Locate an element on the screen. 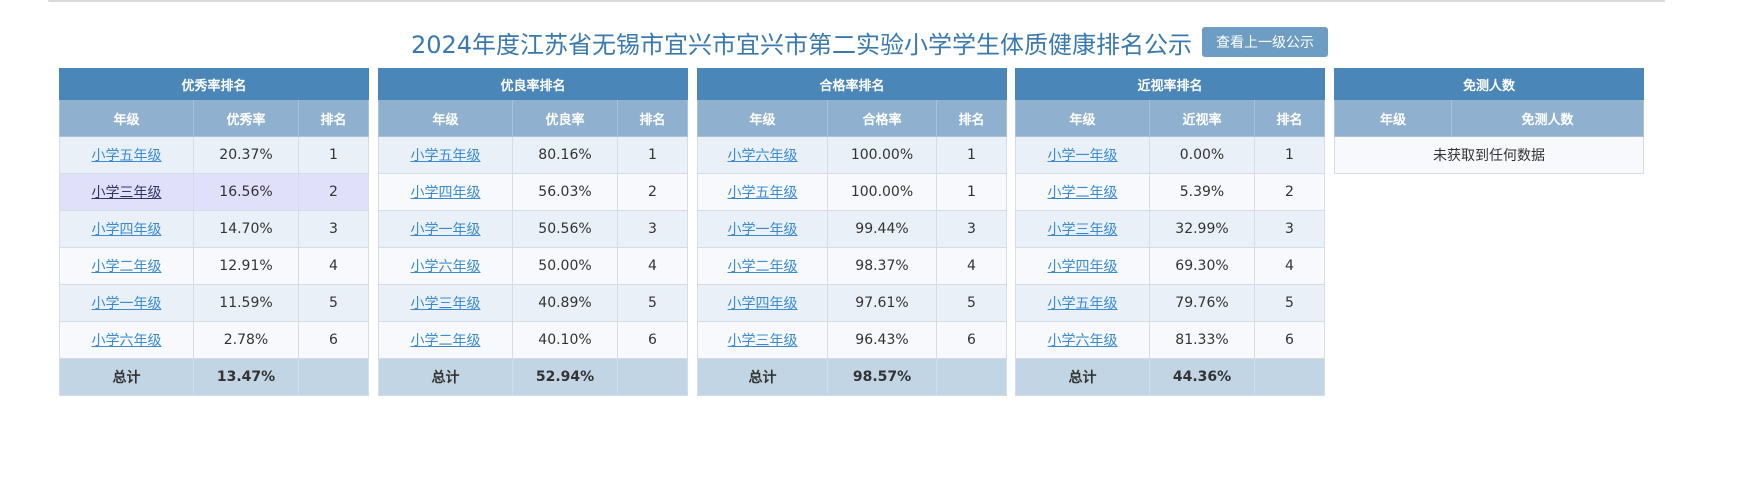  table-row: 小学六年级 100.00% 1 is located at coordinates (852, 155).